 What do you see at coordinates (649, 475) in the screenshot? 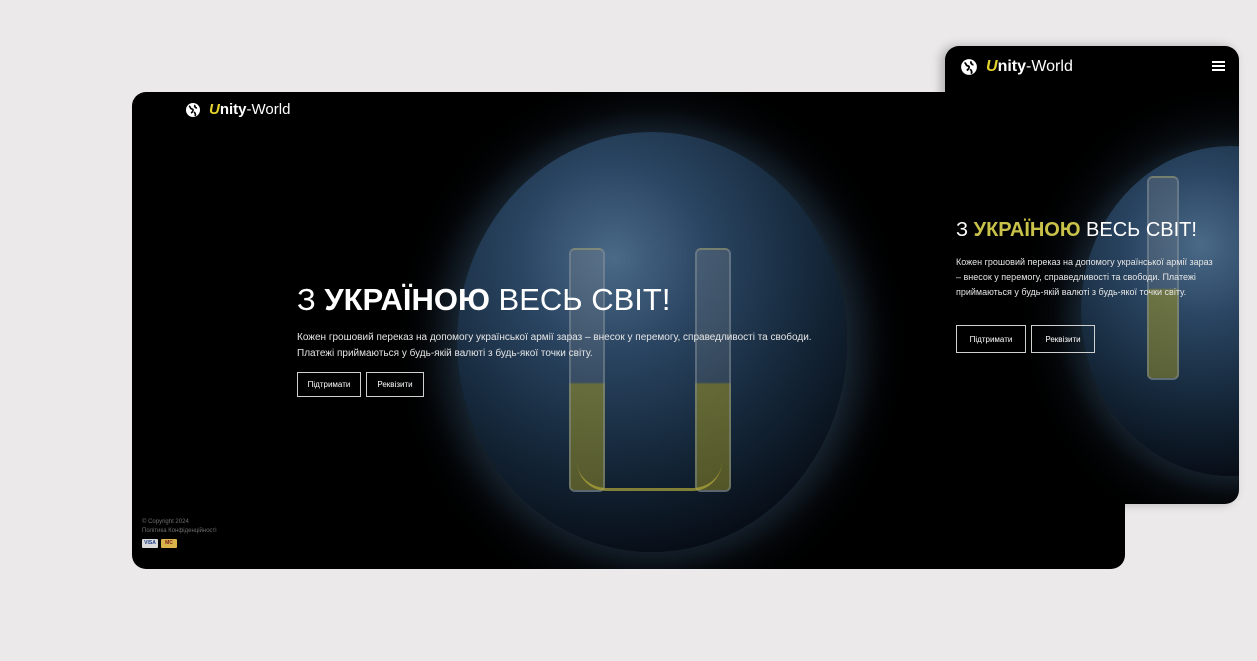
I see `u-shape-base` at bounding box center [649, 475].